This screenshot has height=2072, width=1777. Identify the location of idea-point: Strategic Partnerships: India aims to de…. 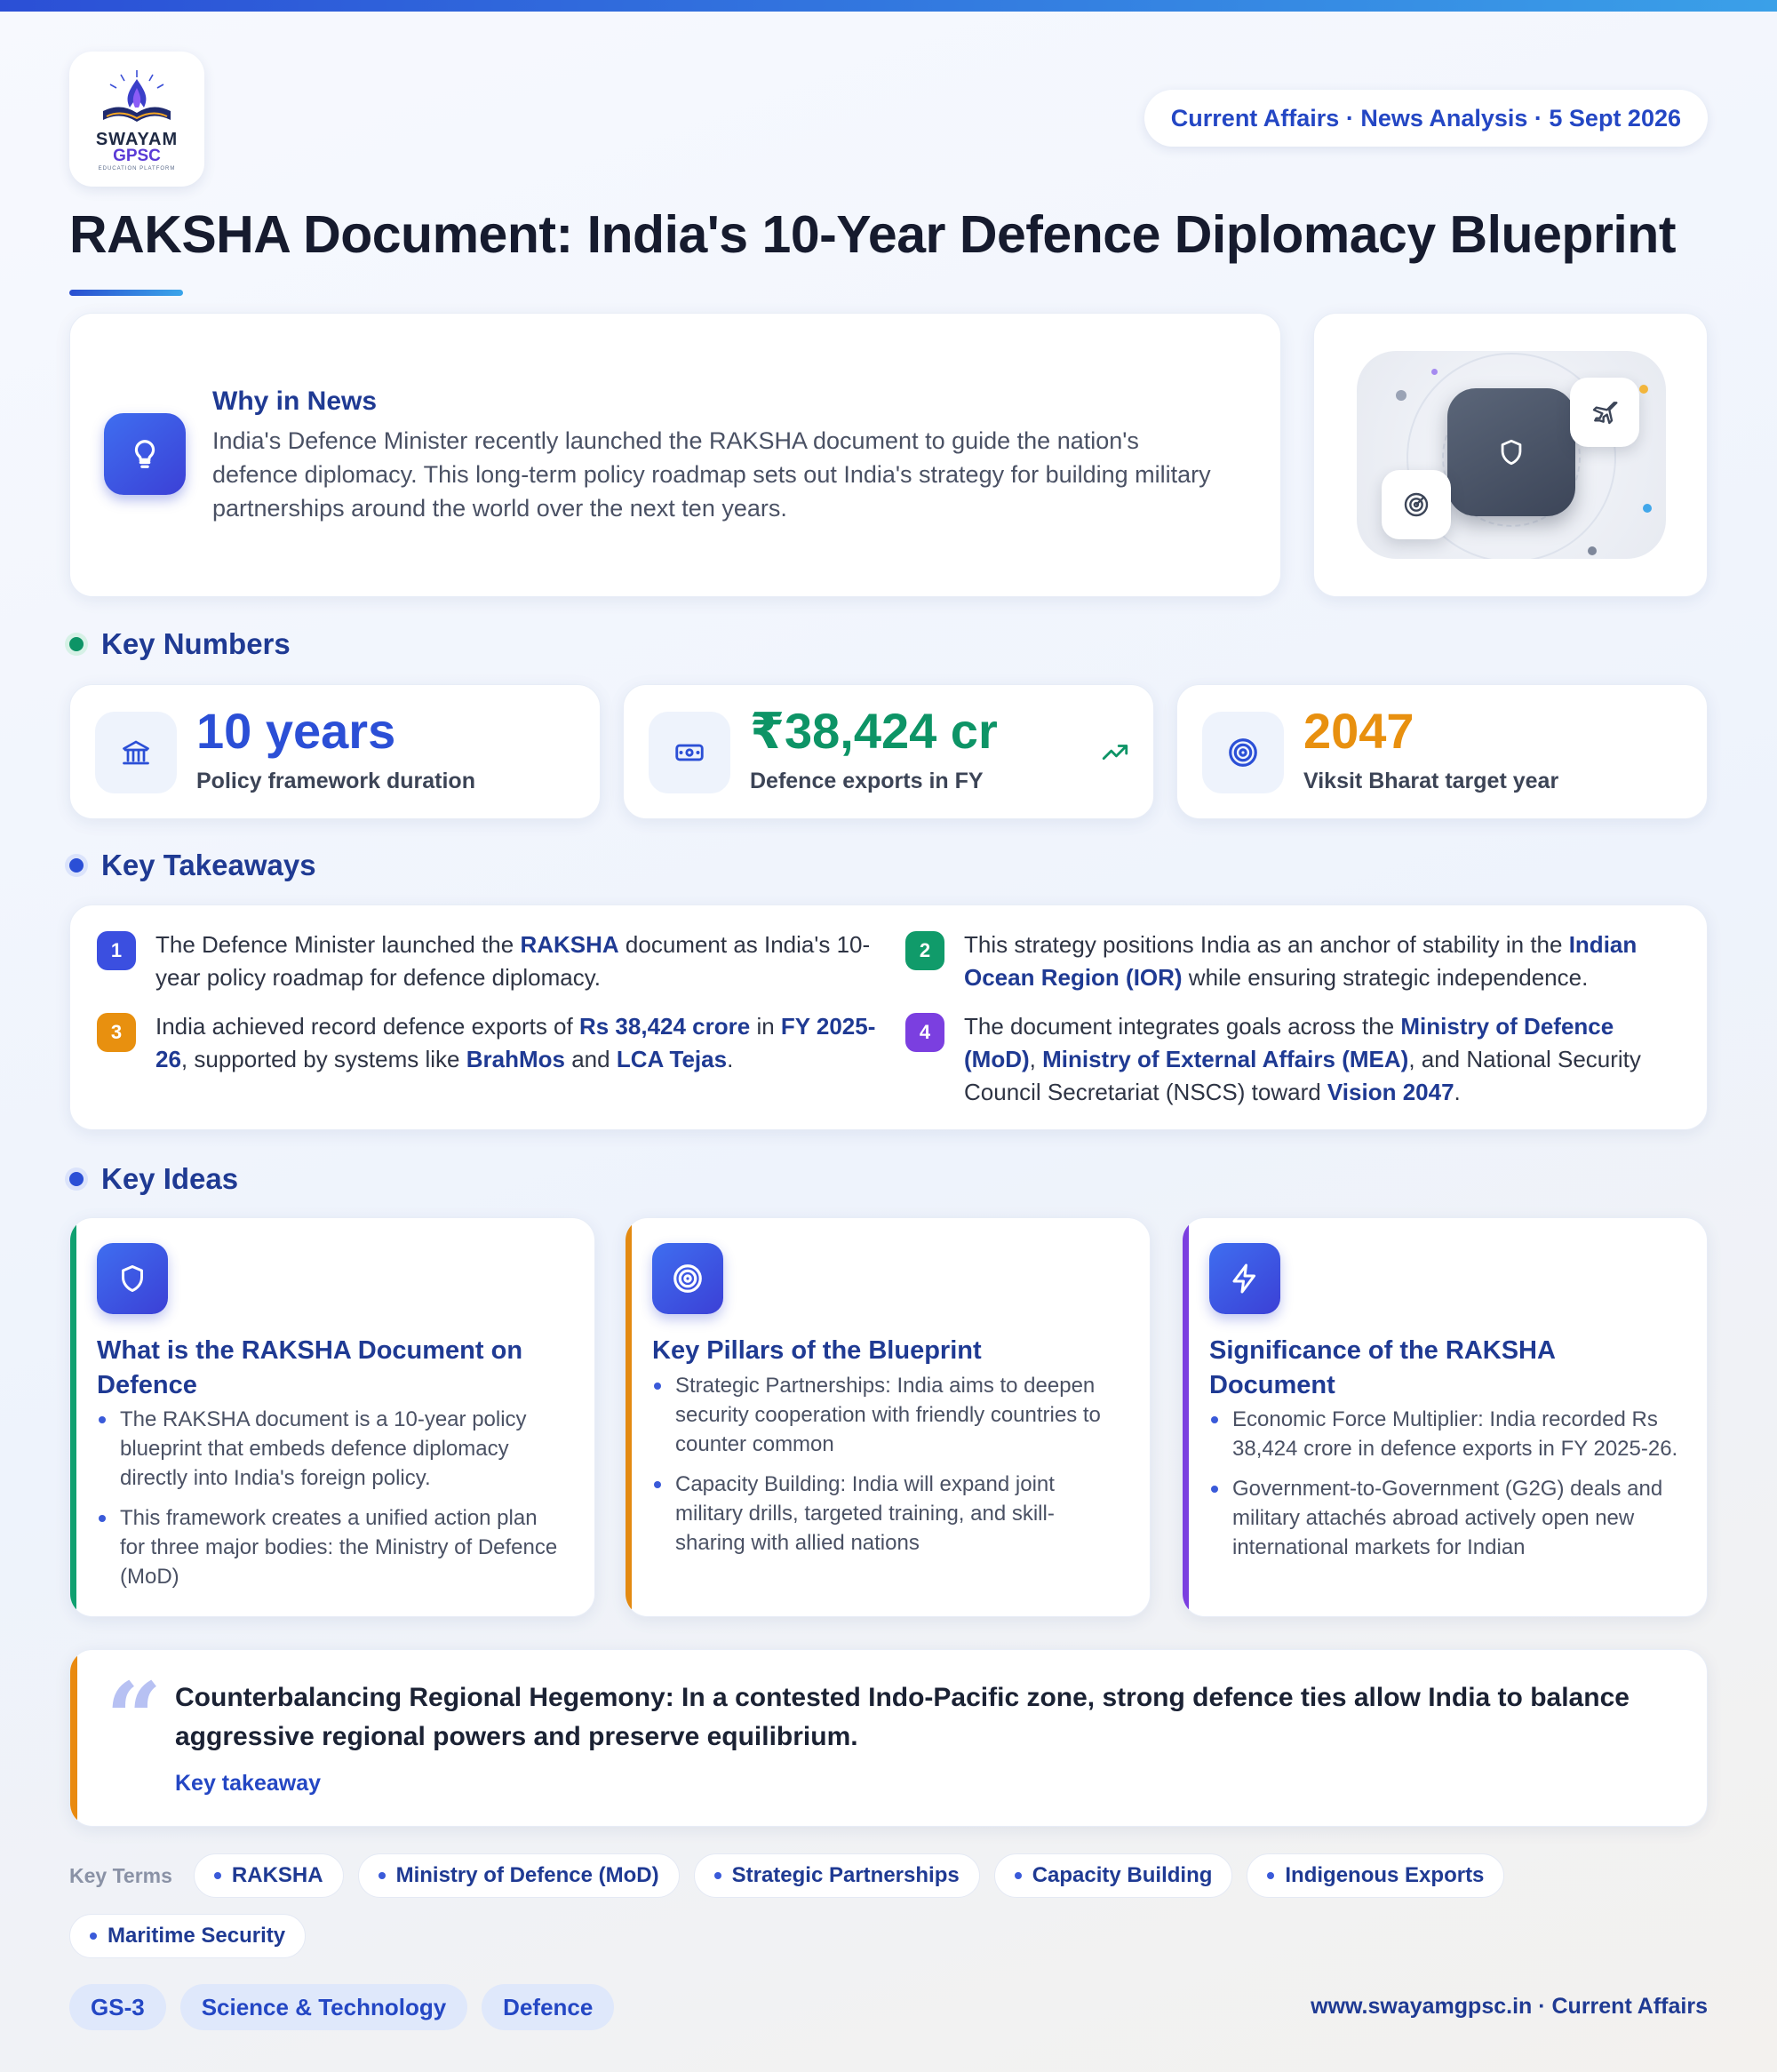
(887, 1415).